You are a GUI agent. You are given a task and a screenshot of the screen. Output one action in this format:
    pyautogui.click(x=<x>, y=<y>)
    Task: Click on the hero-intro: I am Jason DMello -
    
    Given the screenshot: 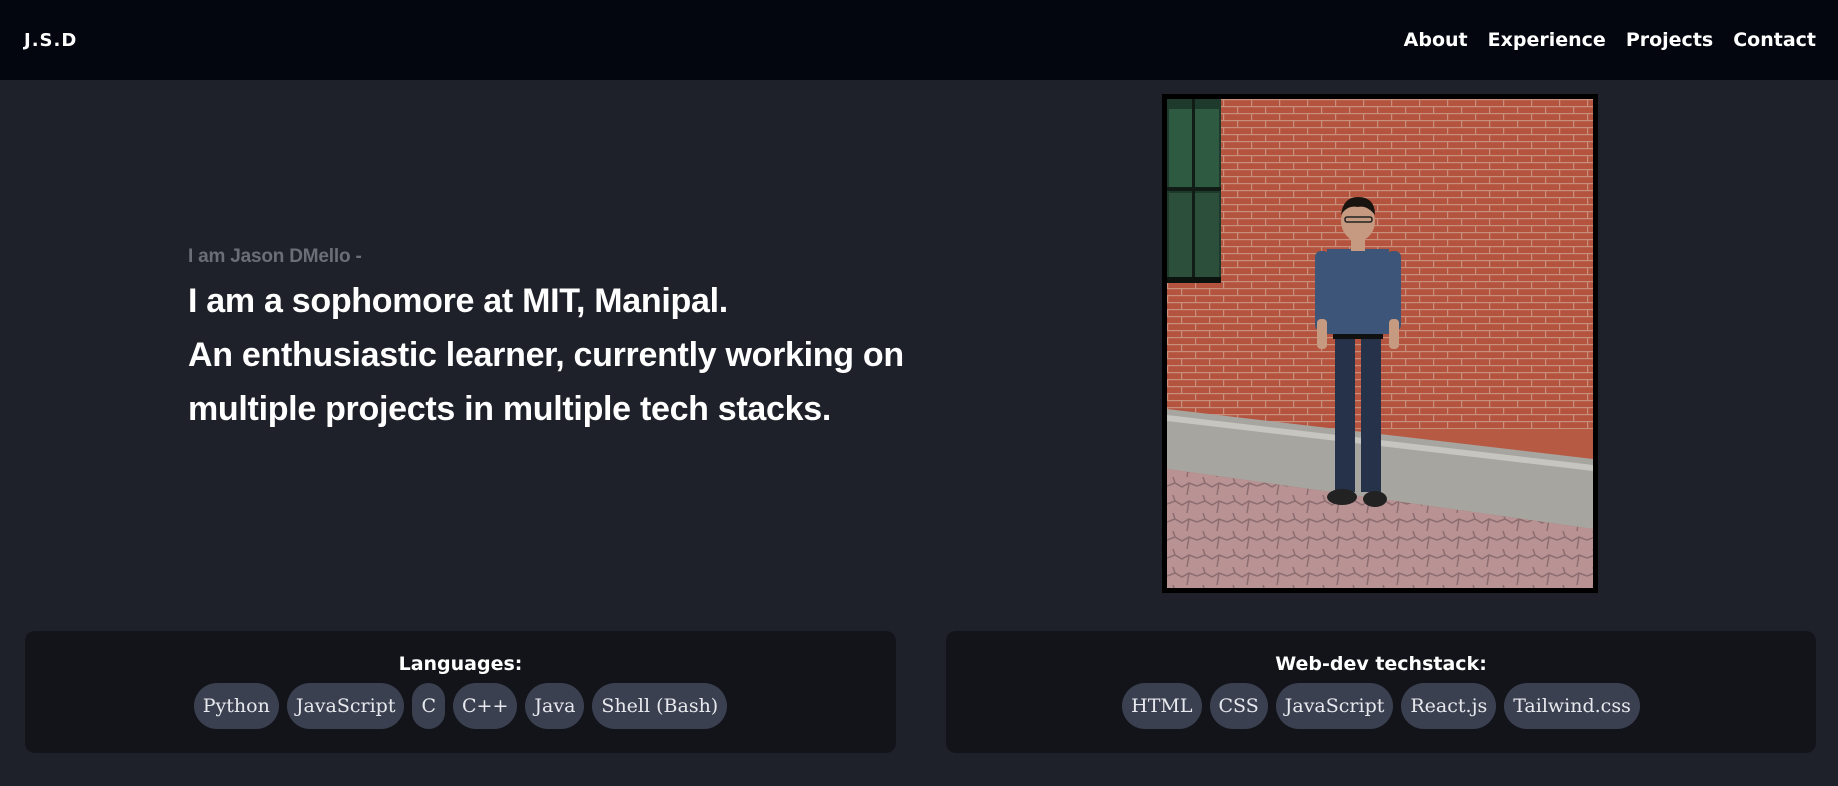 What is the action you would take?
    pyautogui.click(x=275, y=256)
    